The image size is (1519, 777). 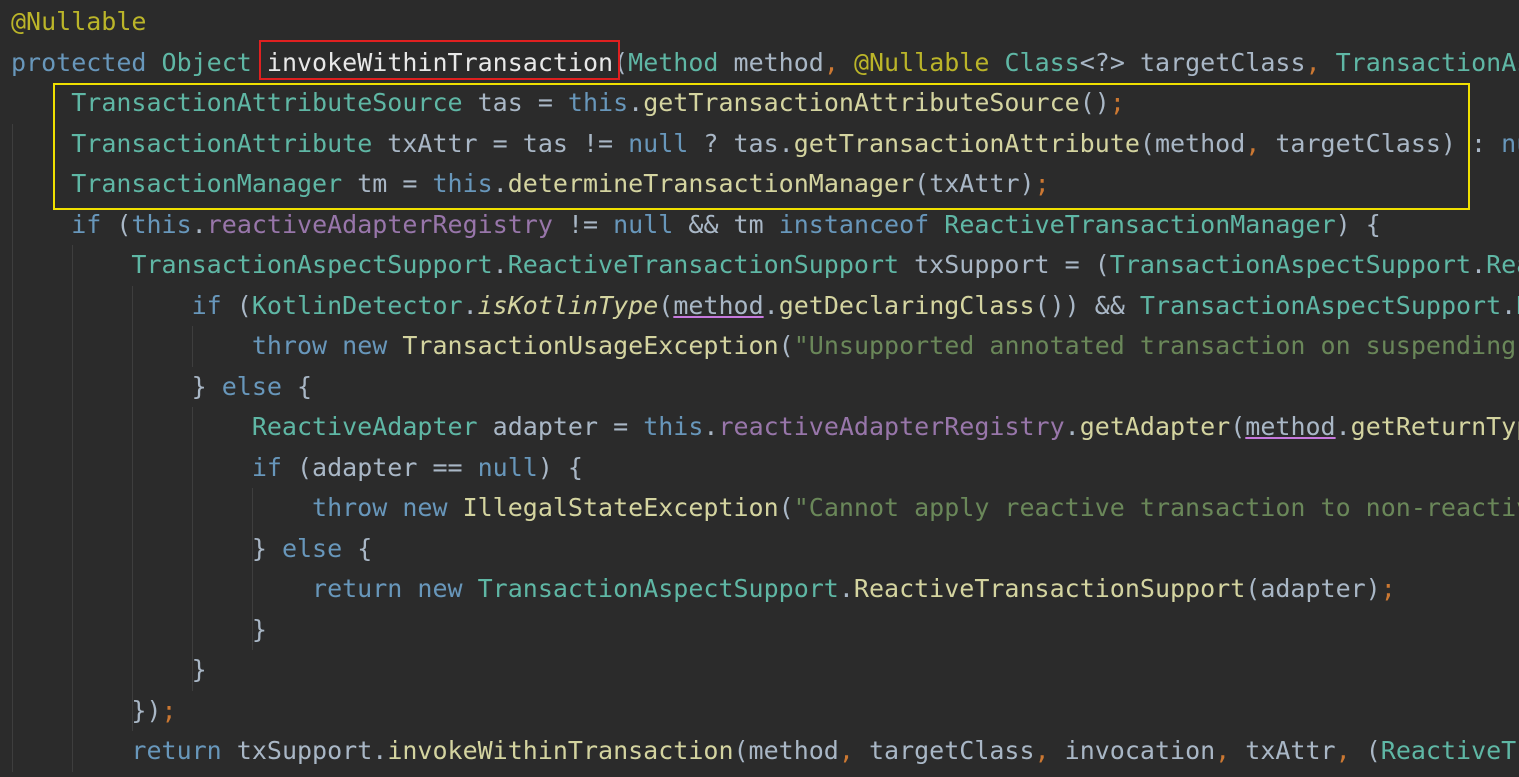 What do you see at coordinates (207, 183) in the screenshot?
I see `code-token: TransactionManager` at bounding box center [207, 183].